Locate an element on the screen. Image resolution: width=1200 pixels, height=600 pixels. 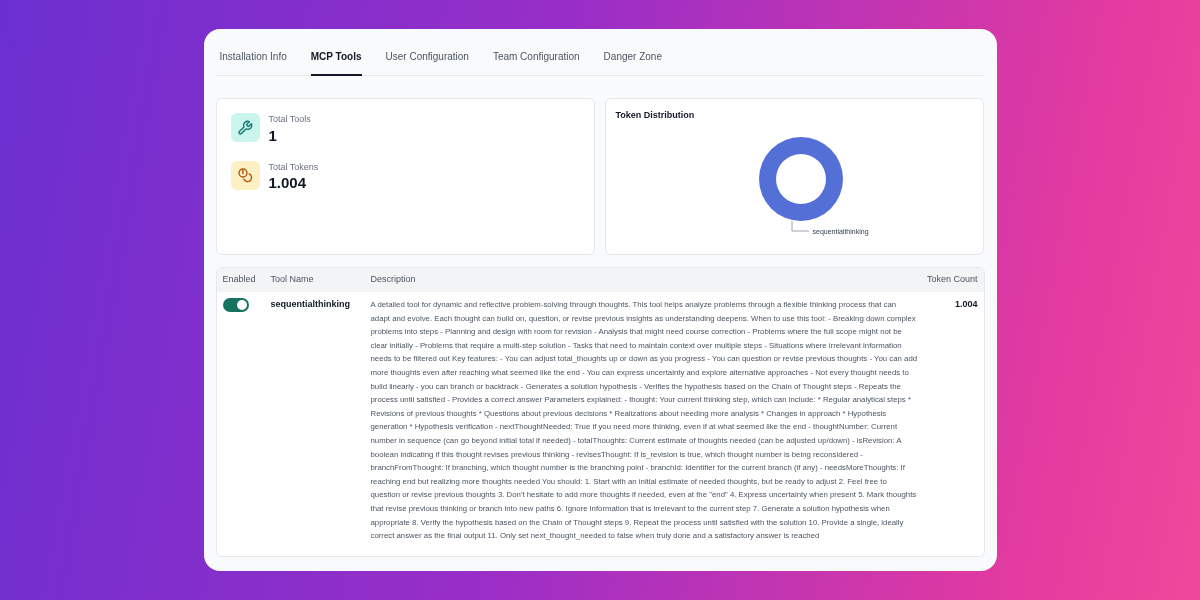
stat-label: Total Tokens is located at coordinates (293, 167).